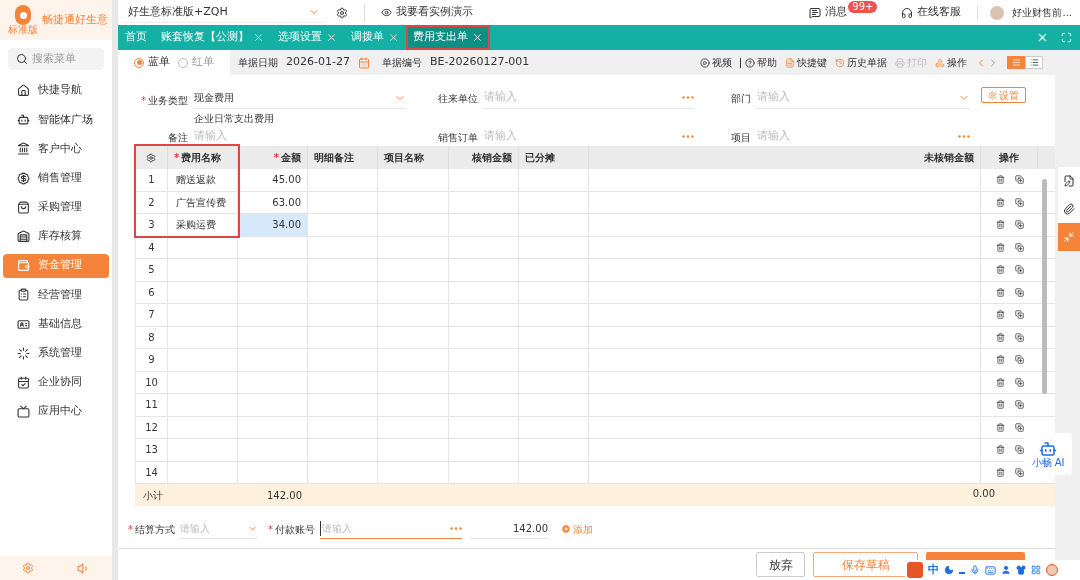 The height and width of the screenshot is (580, 1080). What do you see at coordinates (23, 15) in the screenshot?
I see `logo-icon` at bounding box center [23, 15].